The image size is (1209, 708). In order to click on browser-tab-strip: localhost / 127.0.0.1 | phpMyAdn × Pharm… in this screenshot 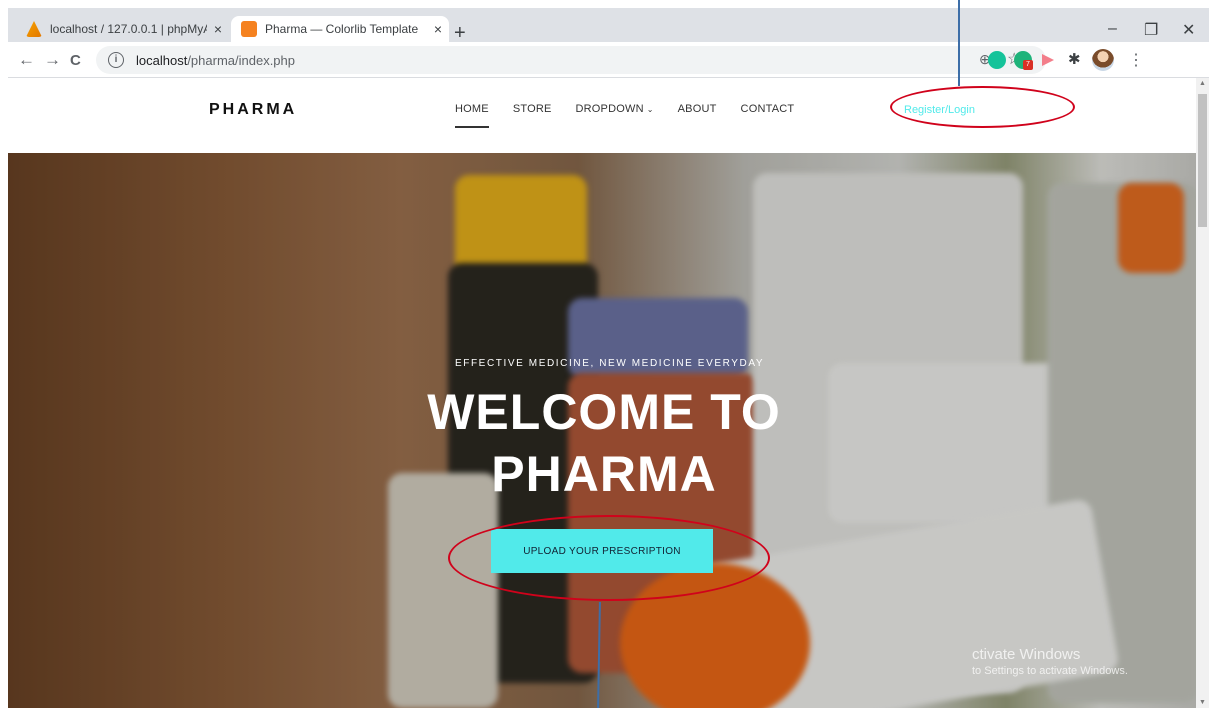, I will do `click(608, 26)`.